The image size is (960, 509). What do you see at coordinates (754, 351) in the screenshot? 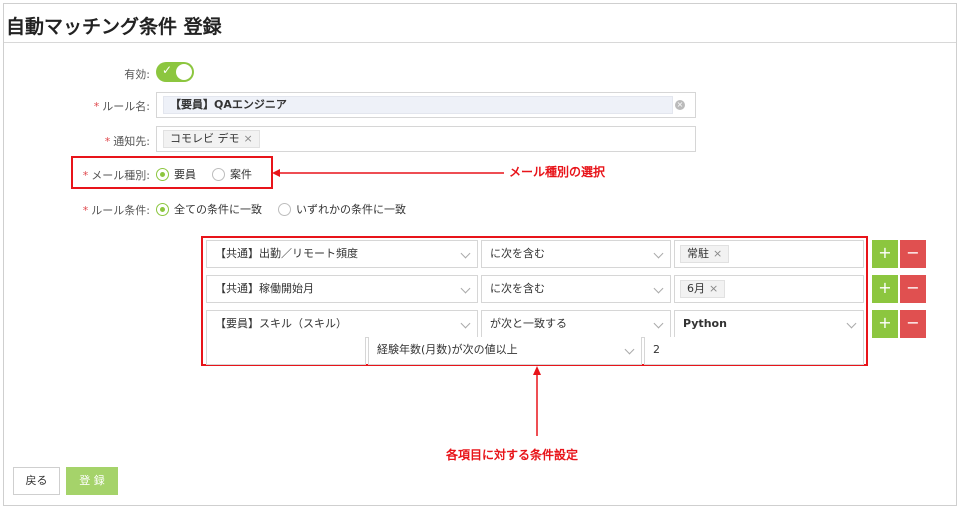
I see `sub-condition-value: 2` at bounding box center [754, 351].